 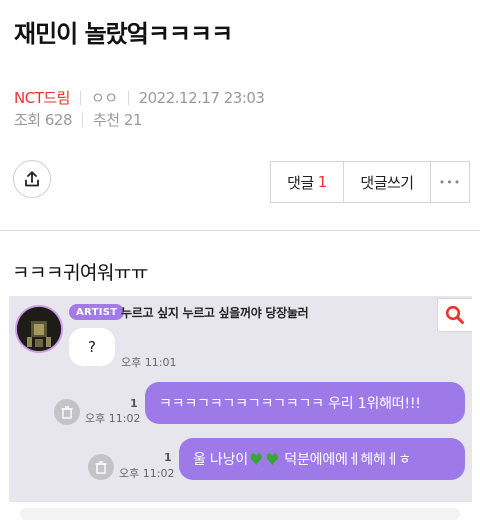 I want to click on chat-header-text: 누르고 싶지 누르고 싶을꺼야 당장눌러, so click(x=215, y=313).